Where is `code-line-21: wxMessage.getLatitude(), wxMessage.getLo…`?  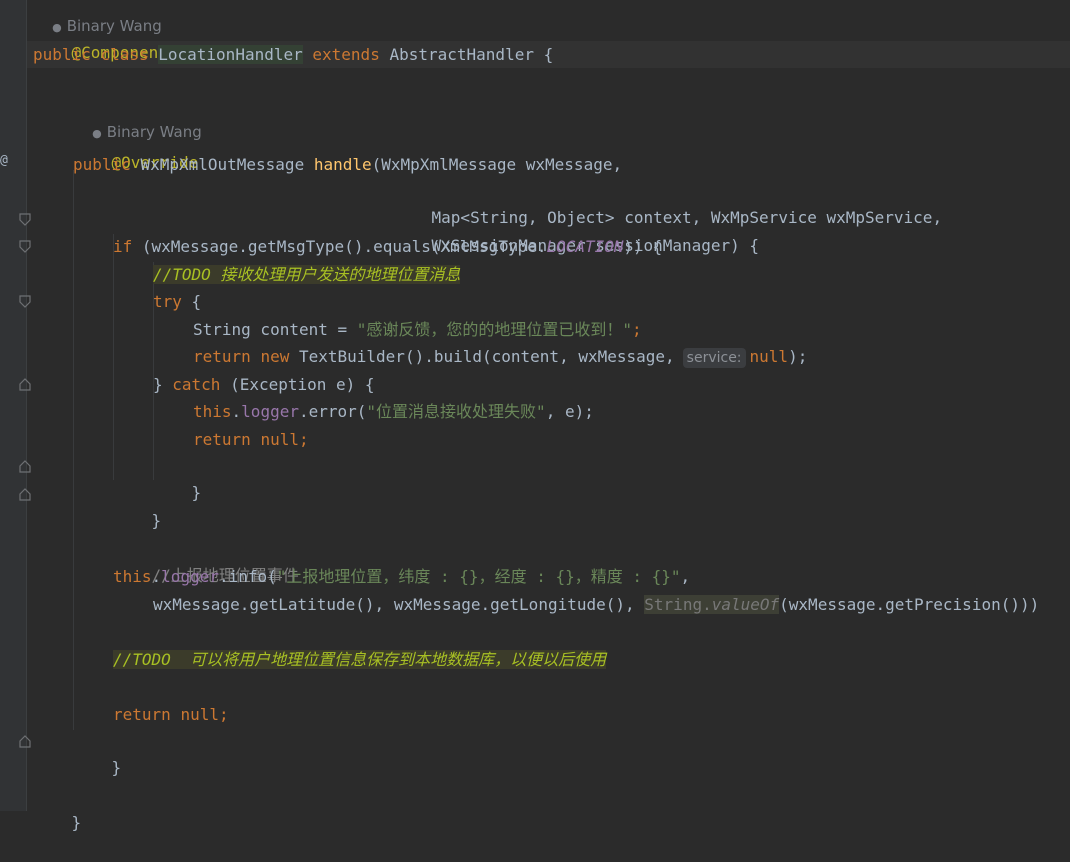
code-line-21: wxMessage.getLatitude(), wxMessage.getLo… is located at coordinates (596, 605).